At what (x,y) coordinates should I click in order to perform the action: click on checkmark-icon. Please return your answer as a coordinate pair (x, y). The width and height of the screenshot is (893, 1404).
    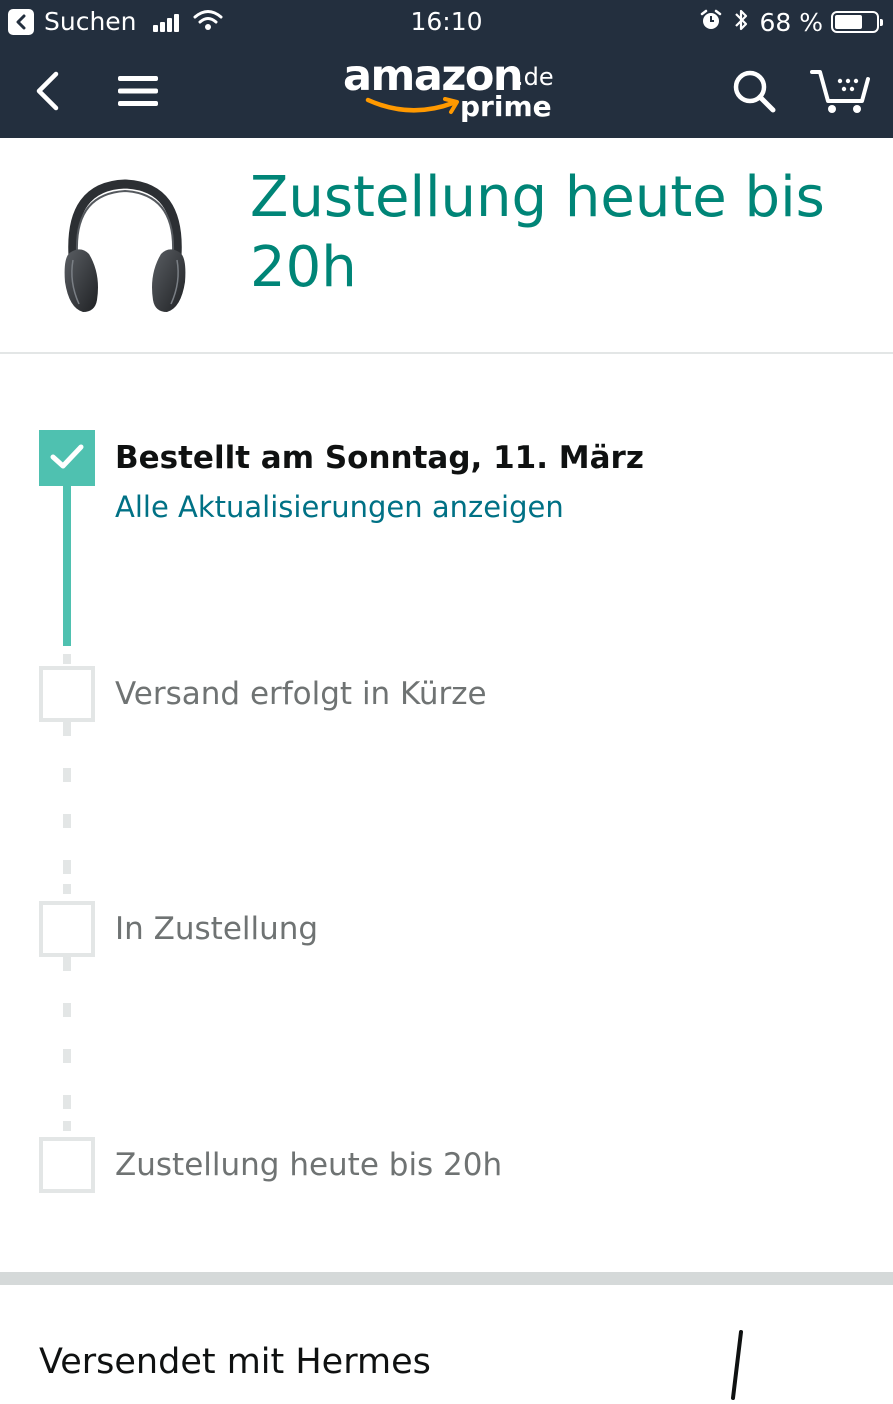
    Looking at the image, I should click on (67, 459).